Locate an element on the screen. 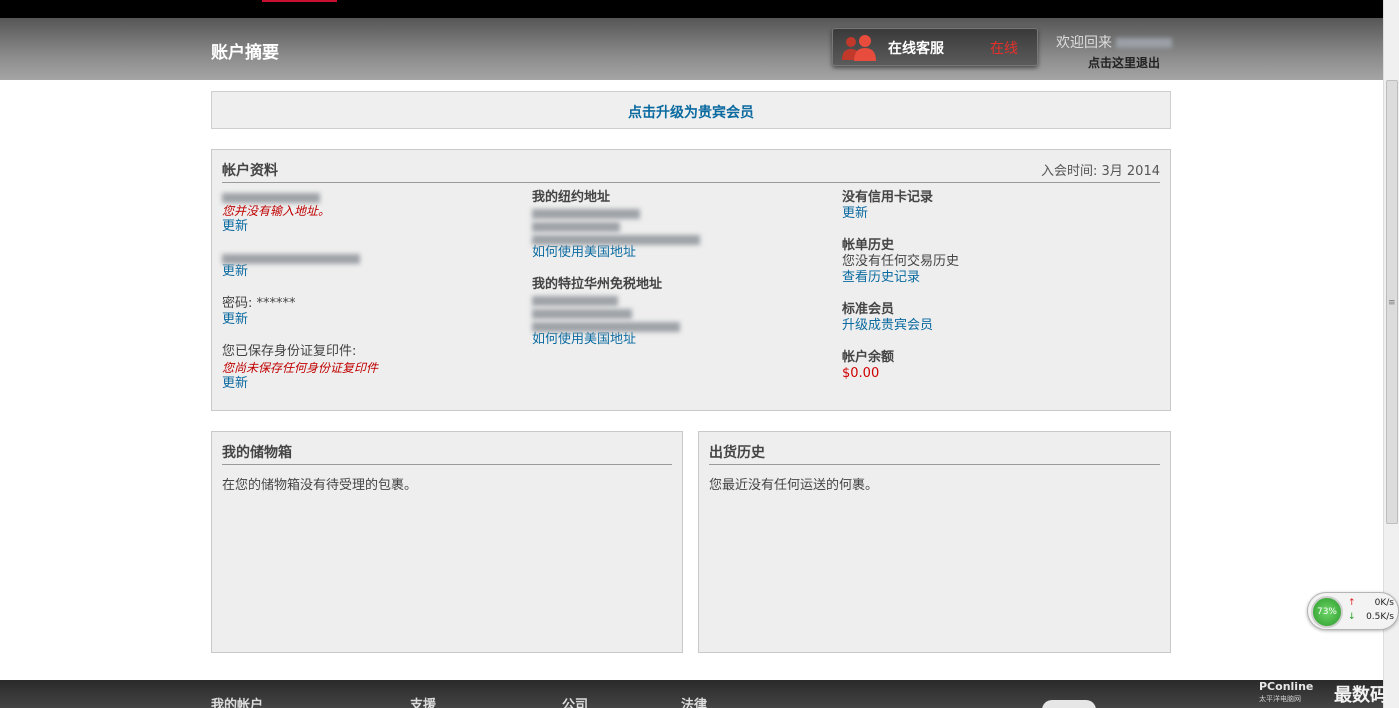  download-speed: 0.5K/s is located at coordinates (1380, 617).